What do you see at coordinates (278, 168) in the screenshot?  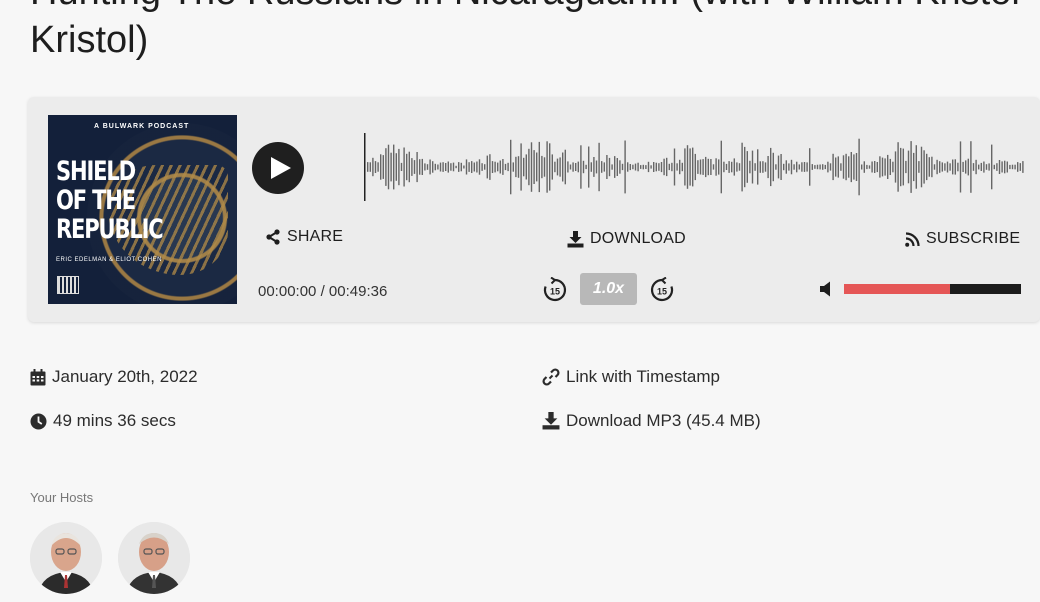 I see `play-button` at bounding box center [278, 168].